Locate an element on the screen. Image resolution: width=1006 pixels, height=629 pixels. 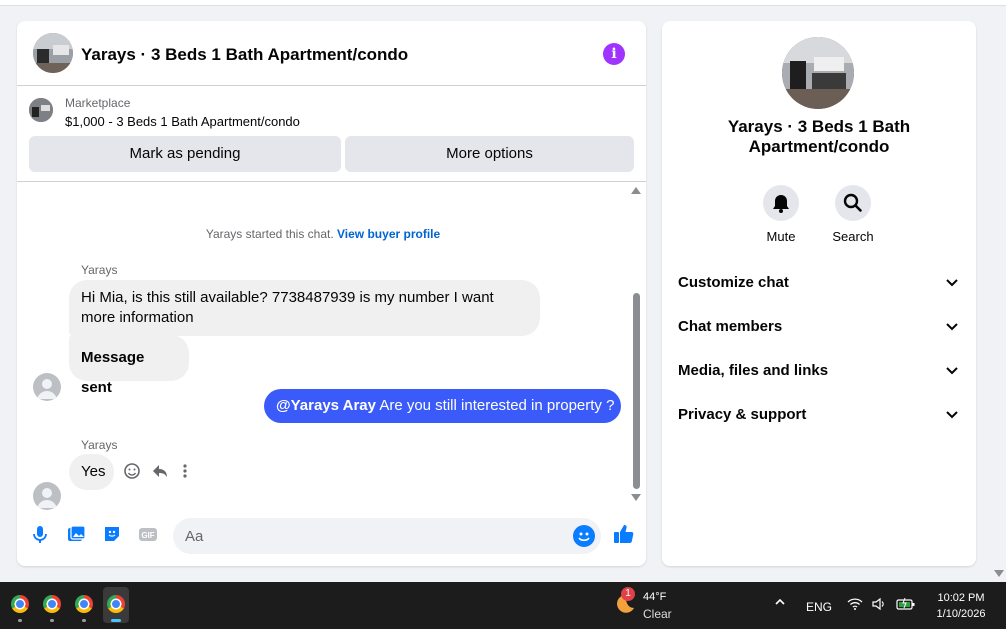
section-label: Customize chat is located at coordinates (733, 282).